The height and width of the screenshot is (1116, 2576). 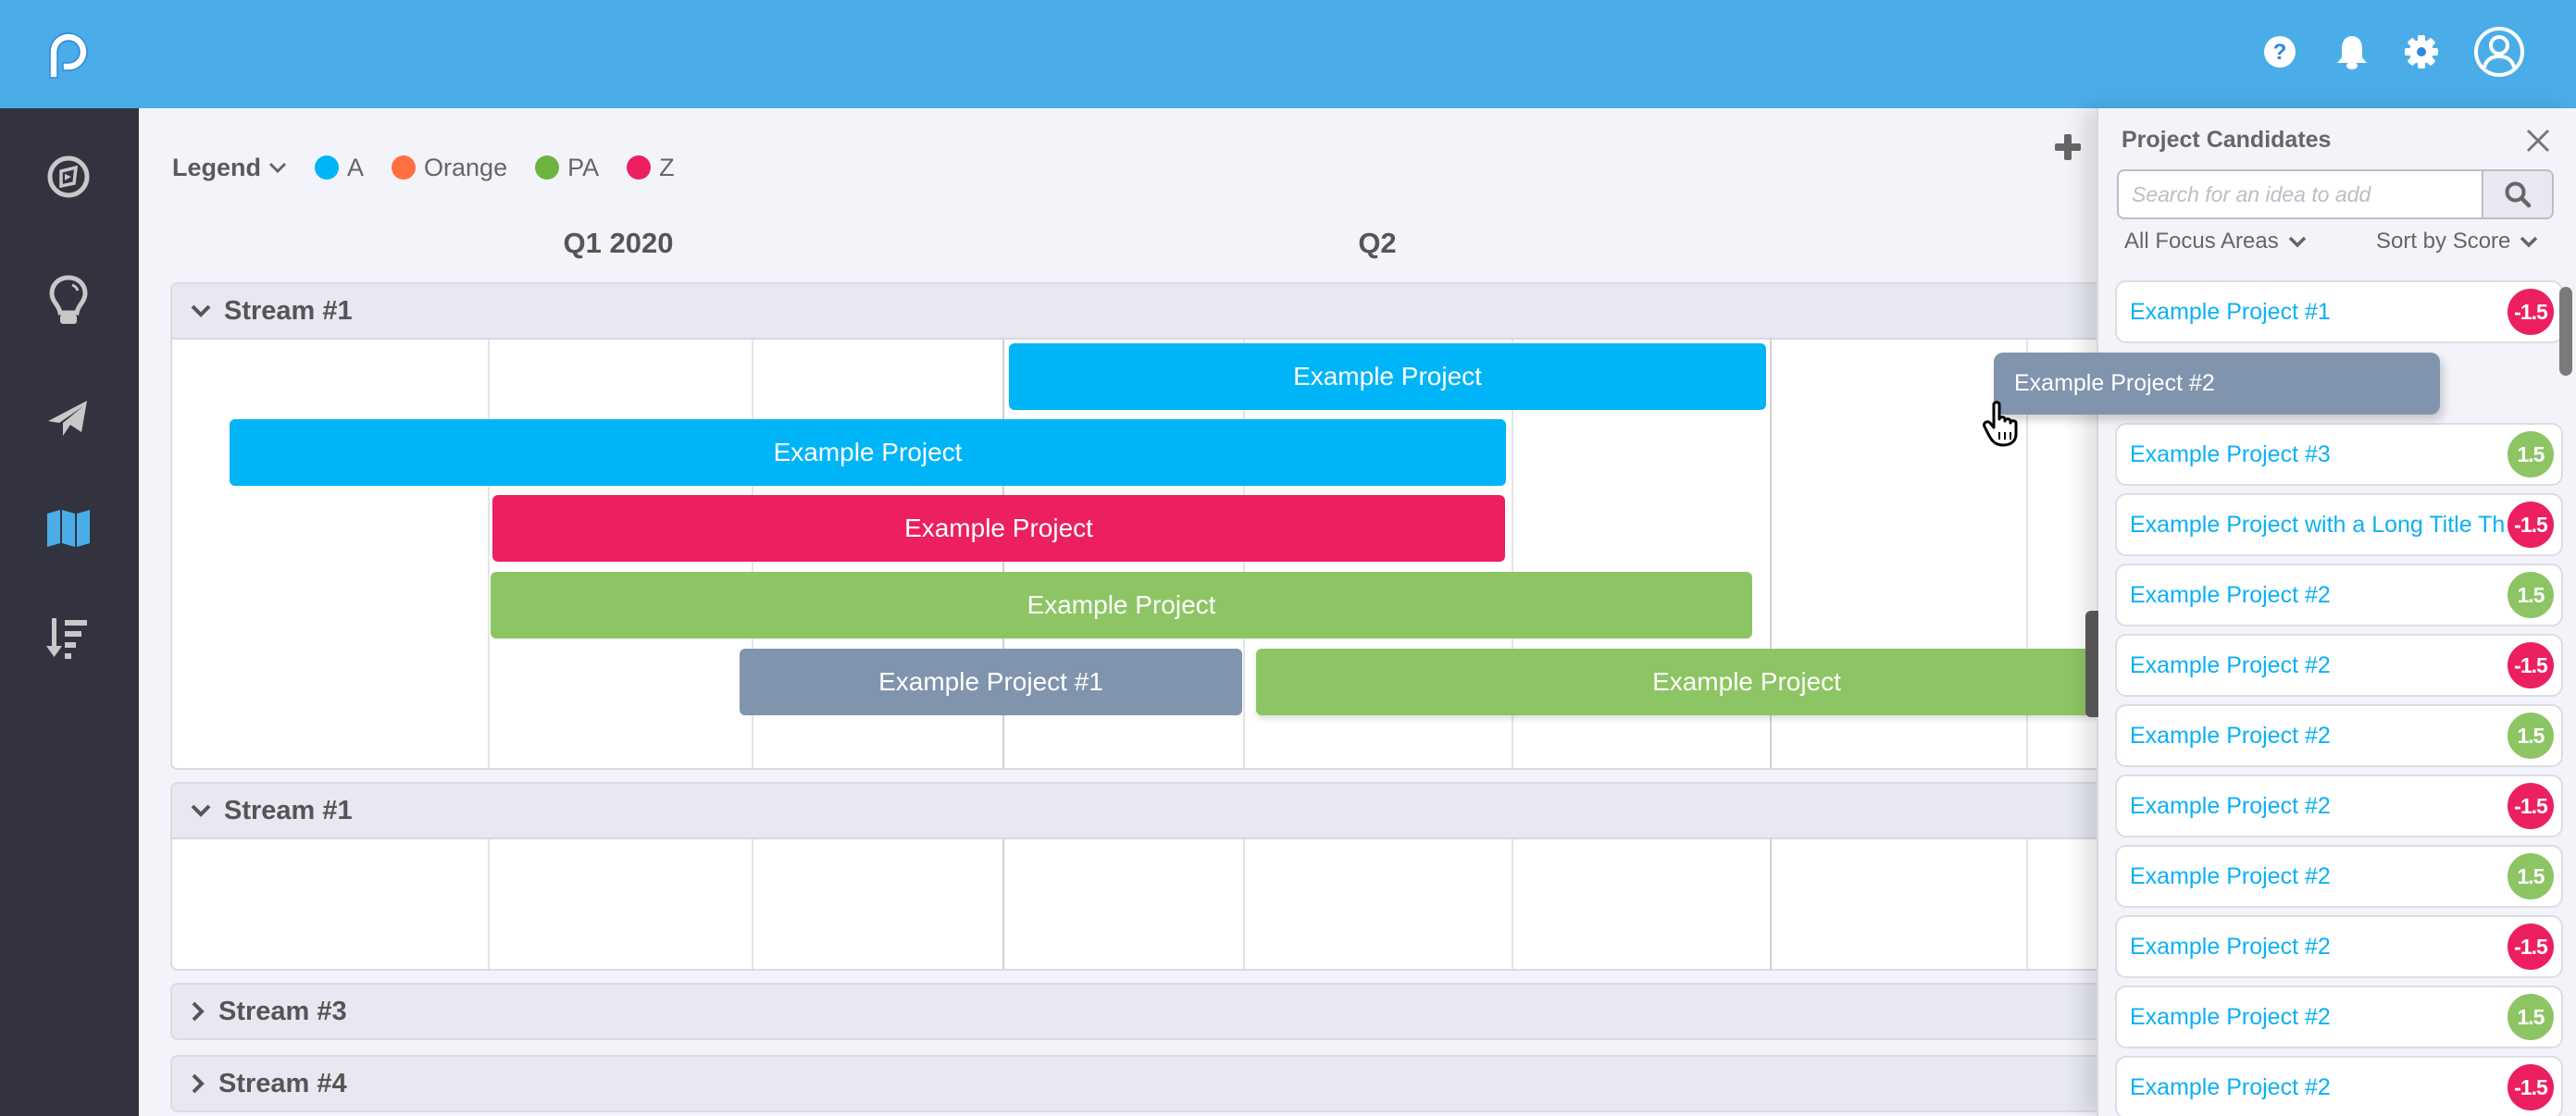 I want to click on panel-resize-handle, so click(x=2091, y=664).